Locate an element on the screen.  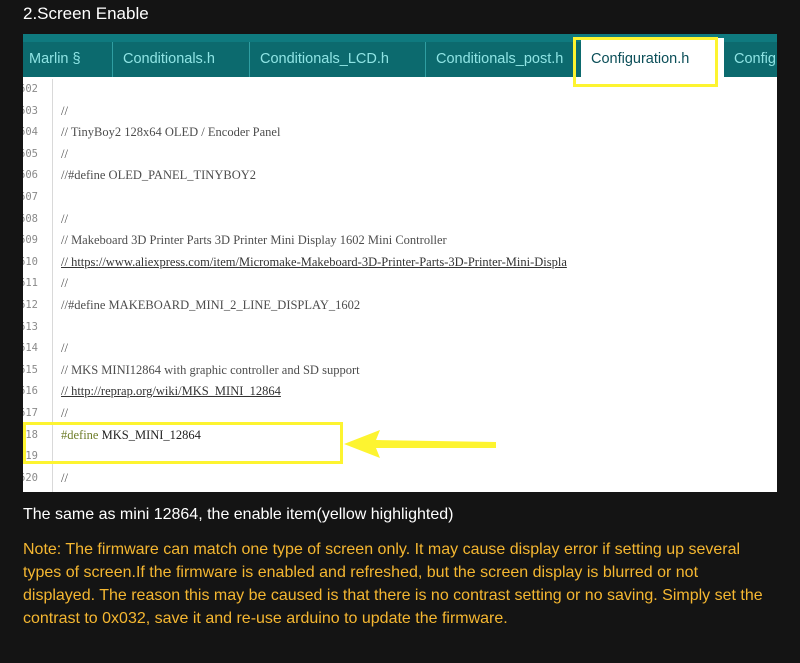
line-number: 613 is located at coordinates (30, 326).